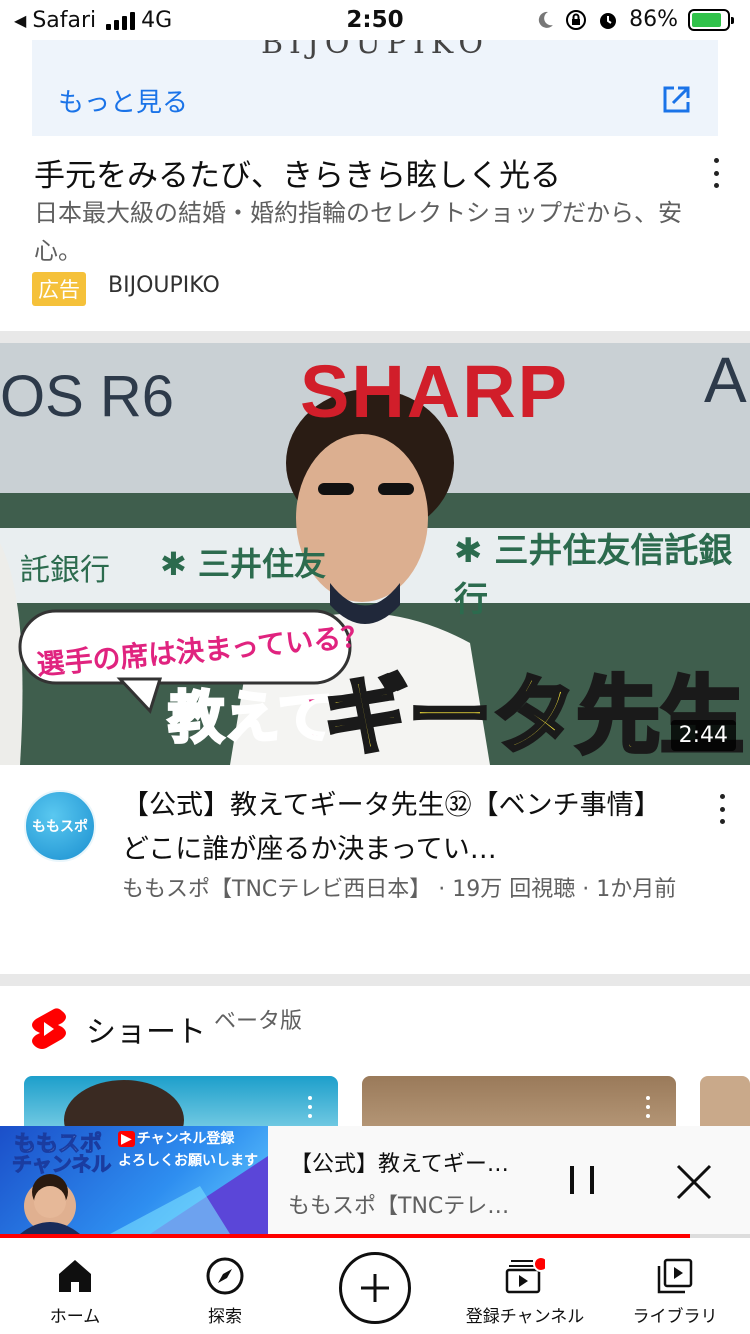  What do you see at coordinates (653, 19) in the screenshot?
I see `battery-percent: 86%` at bounding box center [653, 19].